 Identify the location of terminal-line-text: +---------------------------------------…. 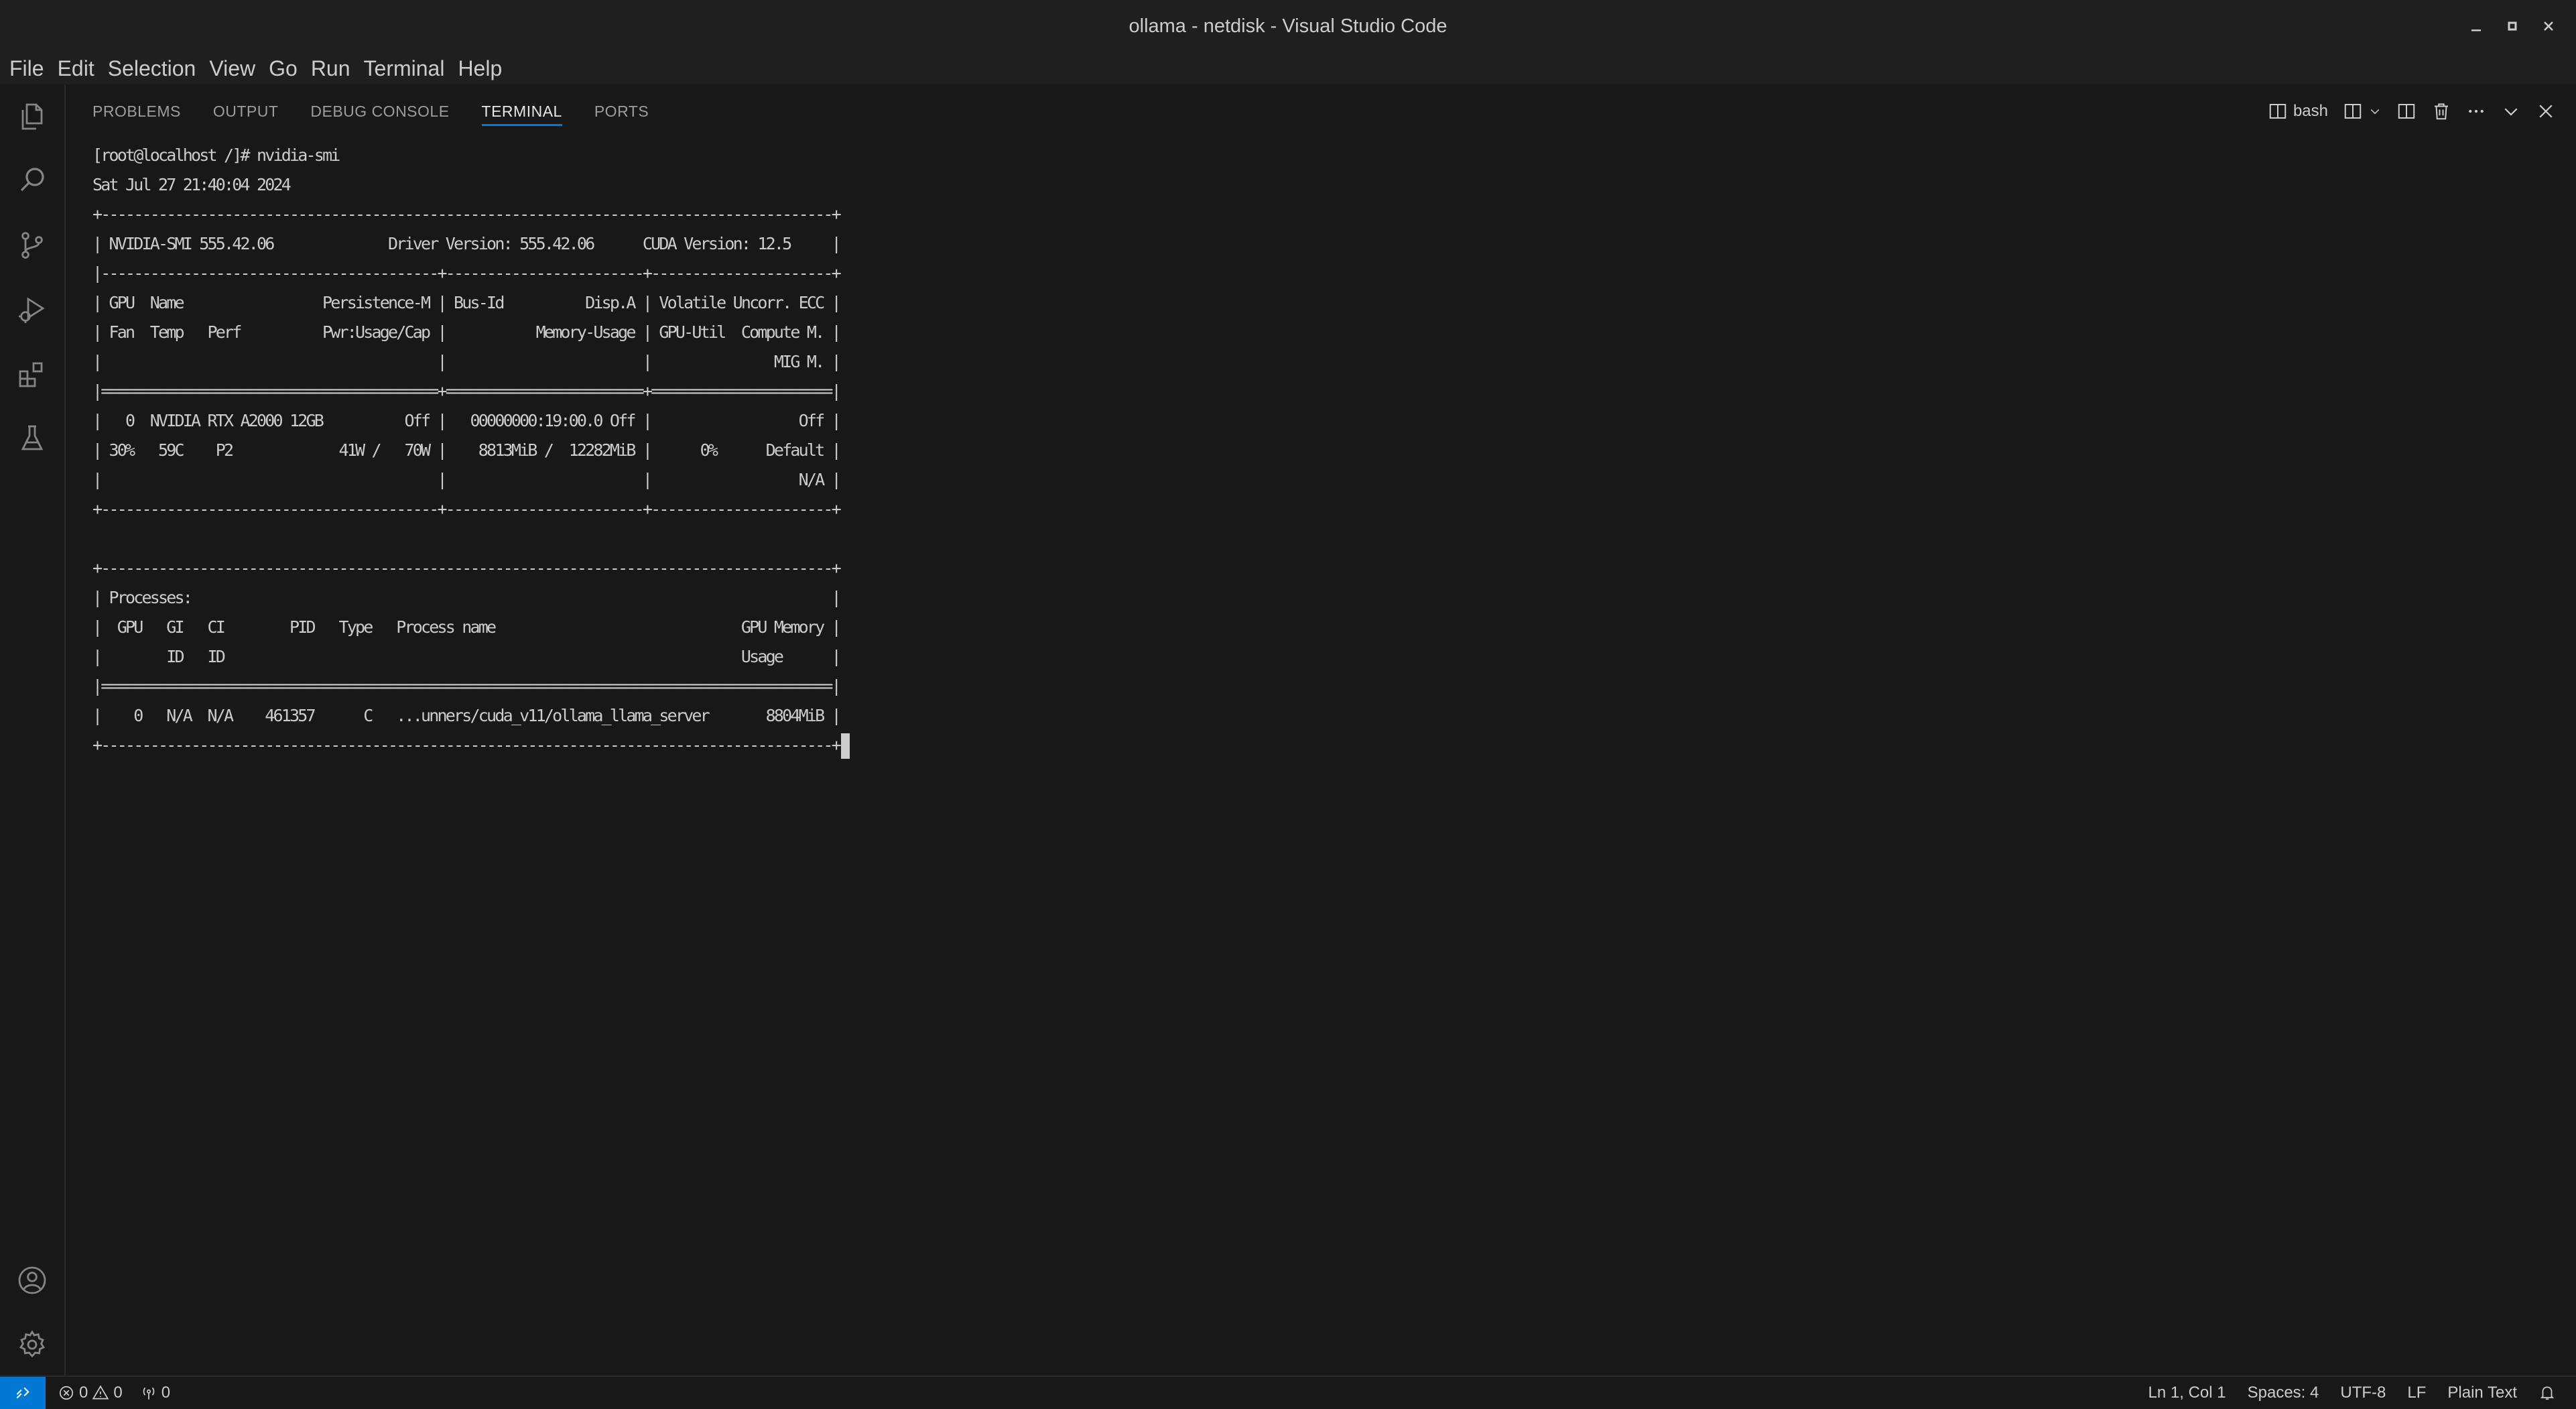
(467, 745).